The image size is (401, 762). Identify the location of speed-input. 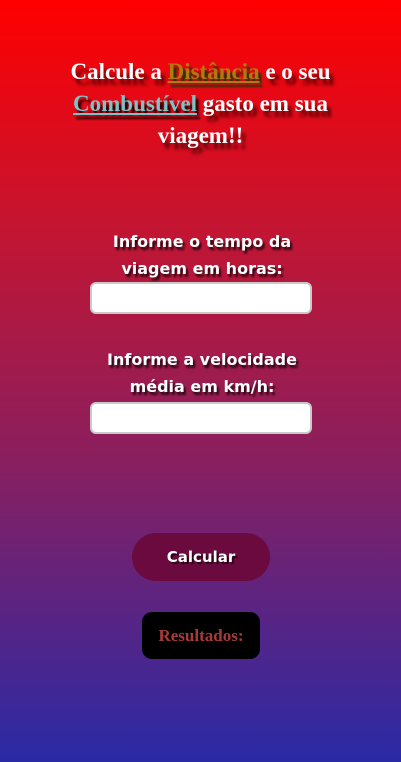
(201, 418).